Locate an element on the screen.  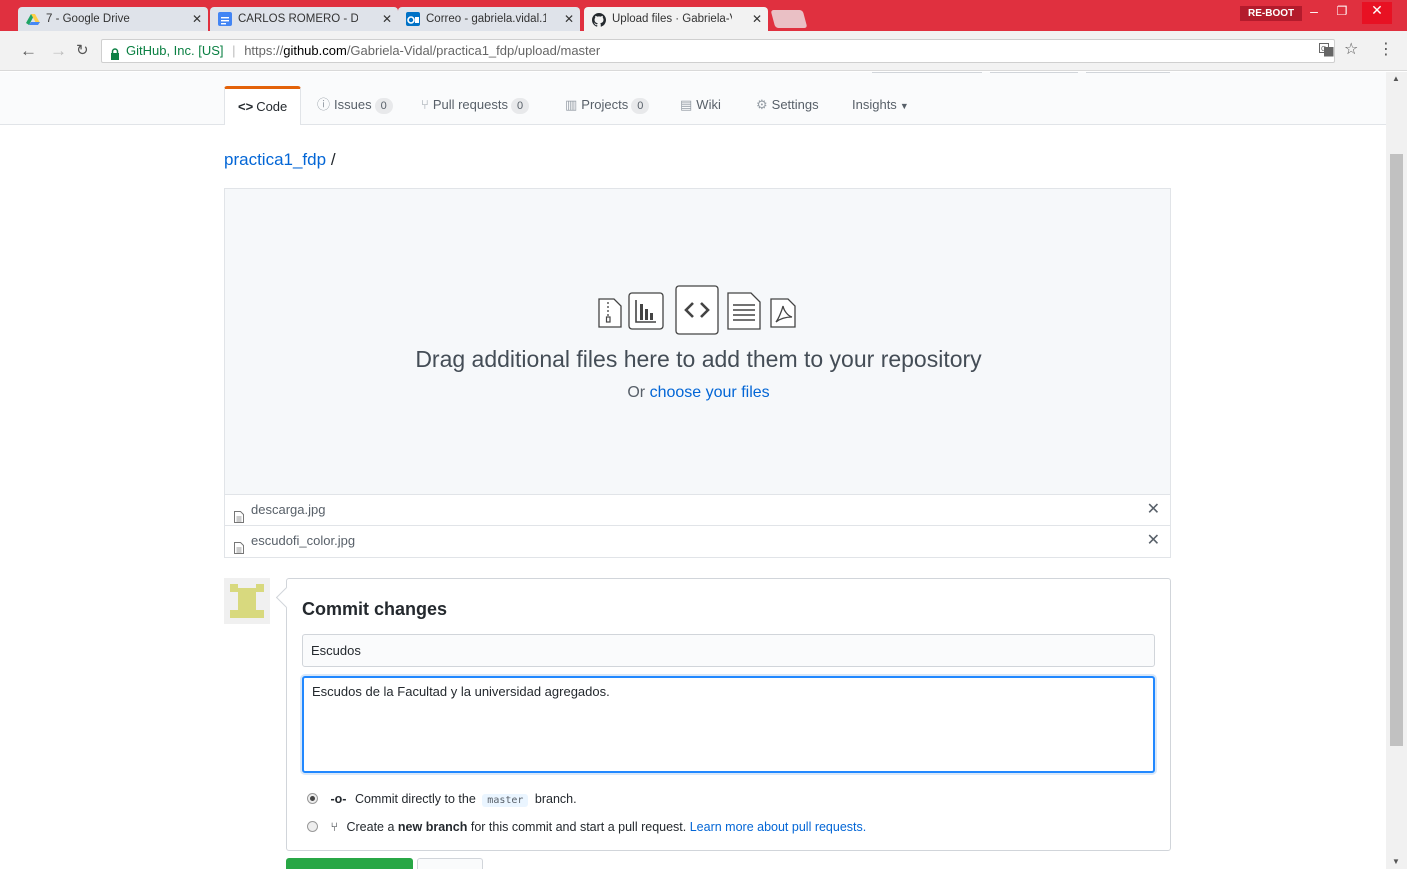
tab-code: <> Code is located at coordinates (263, 105).